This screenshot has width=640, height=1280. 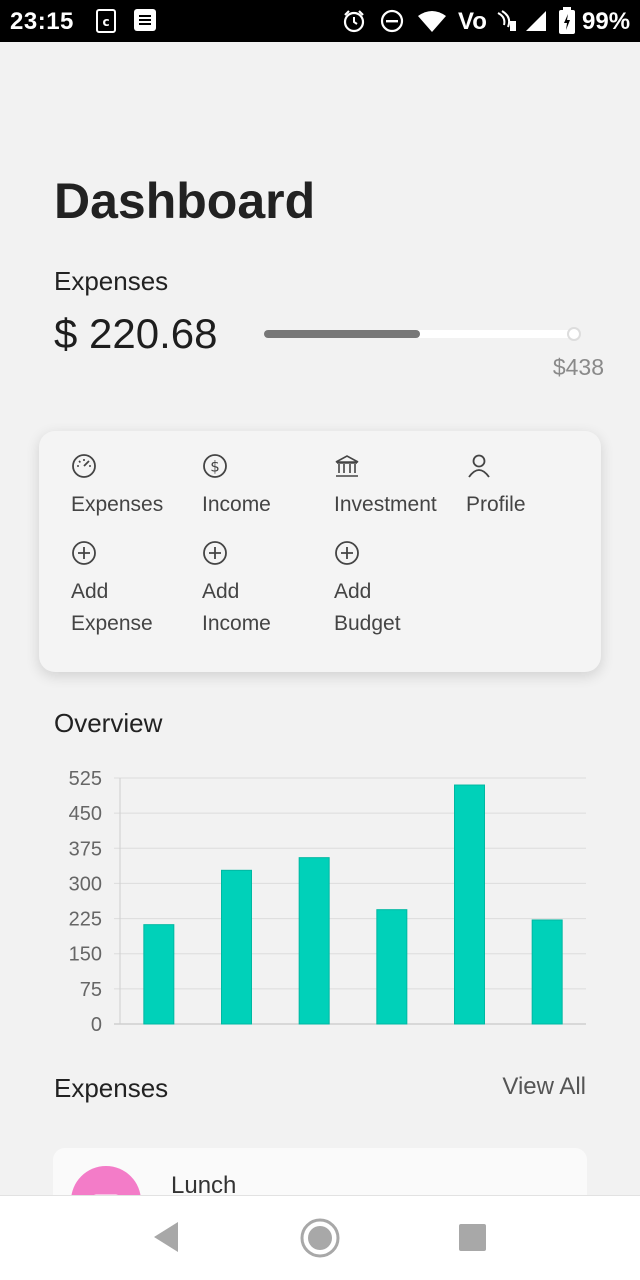 I want to click on notification-c-icon: c, so click(x=106, y=21).